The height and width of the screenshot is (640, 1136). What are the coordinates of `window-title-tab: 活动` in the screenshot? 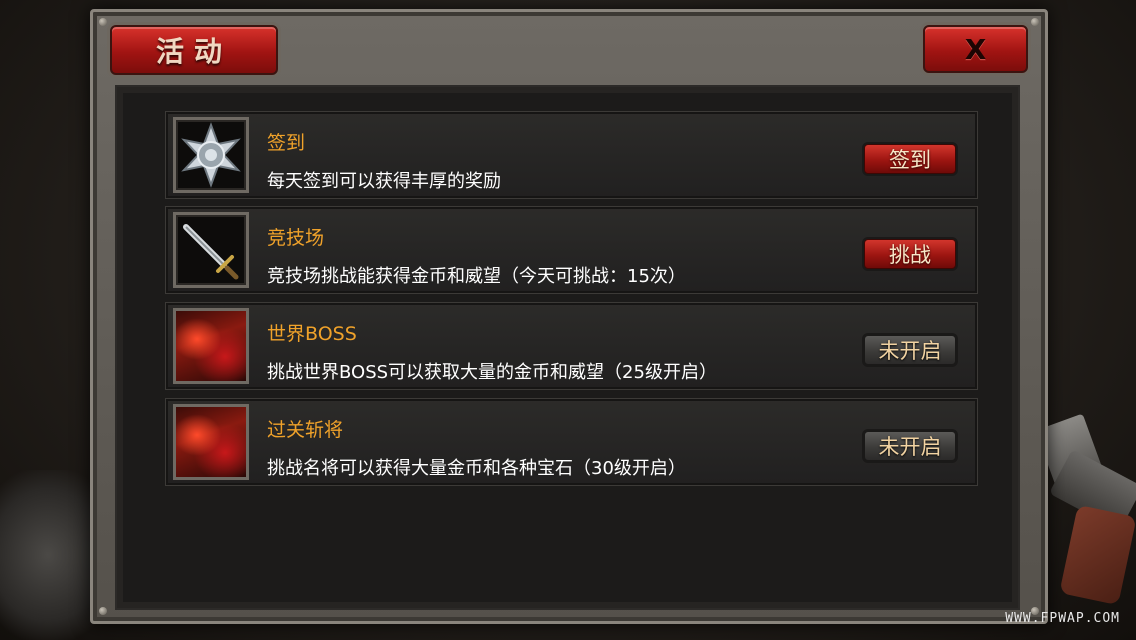 It's located at (194, 50).